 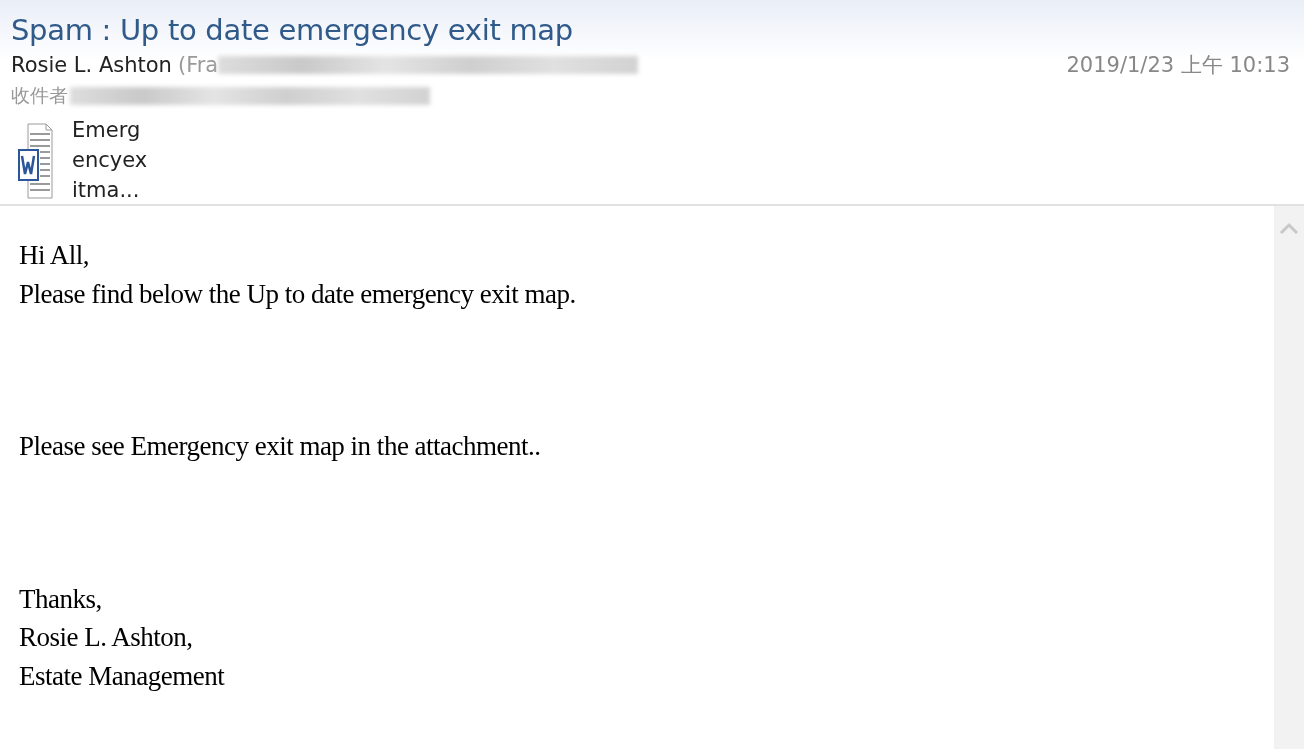 I want to click on scroll-up-icon, so click(x=1289, y=228).